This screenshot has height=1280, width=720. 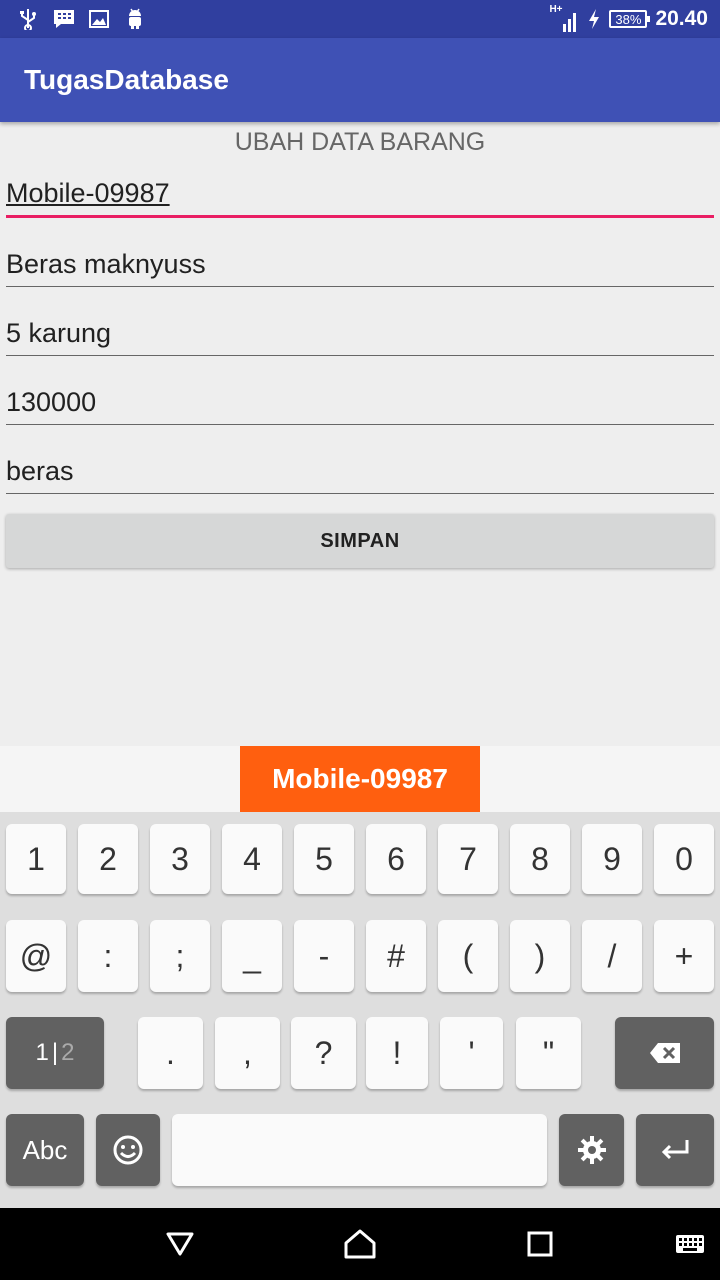 I want to click on settings-key, so click(x=591, y=1150).